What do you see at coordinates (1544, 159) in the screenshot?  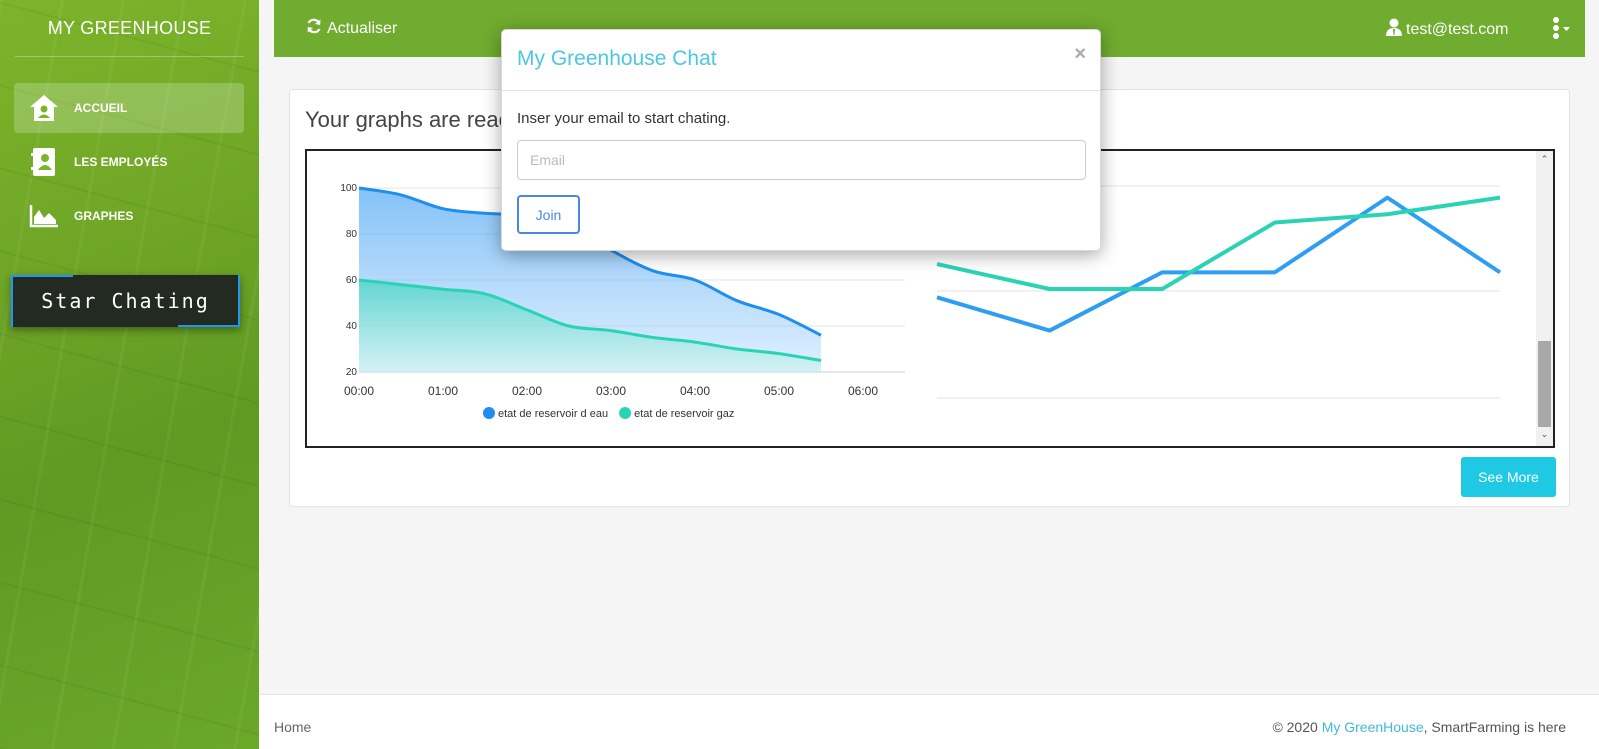 I see `scroll-up-icon: ⌃` at bounding box center [1544, 159].